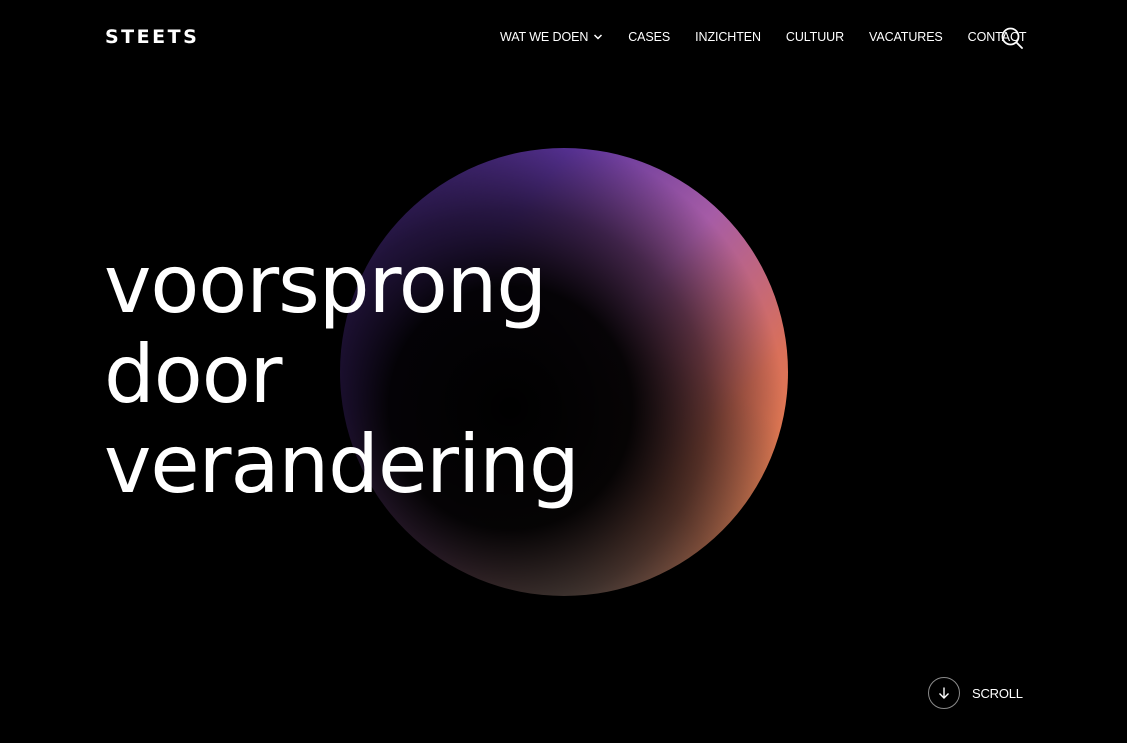  Describe the element at coordinates (342, 464) in the screenshot. I see `hero-line-3: verandering` at that location.